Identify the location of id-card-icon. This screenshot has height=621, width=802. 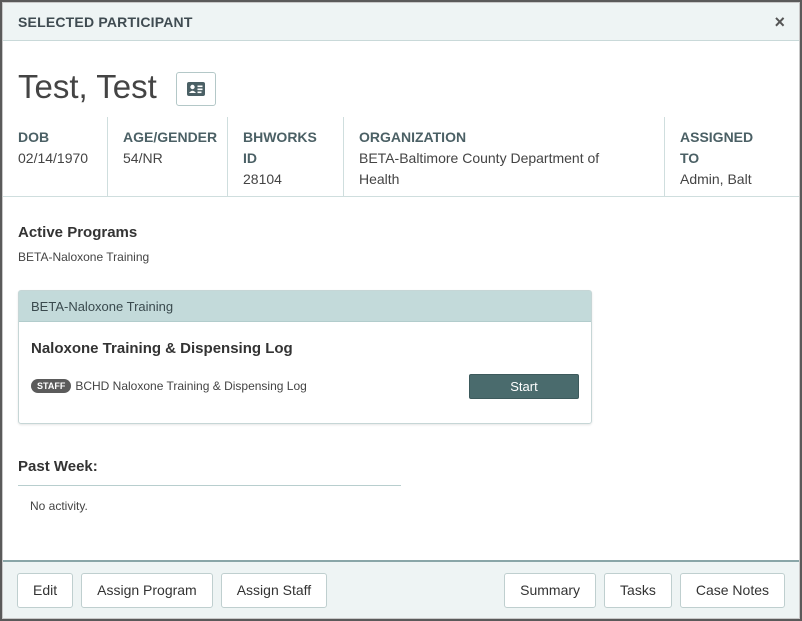
(195, 89).